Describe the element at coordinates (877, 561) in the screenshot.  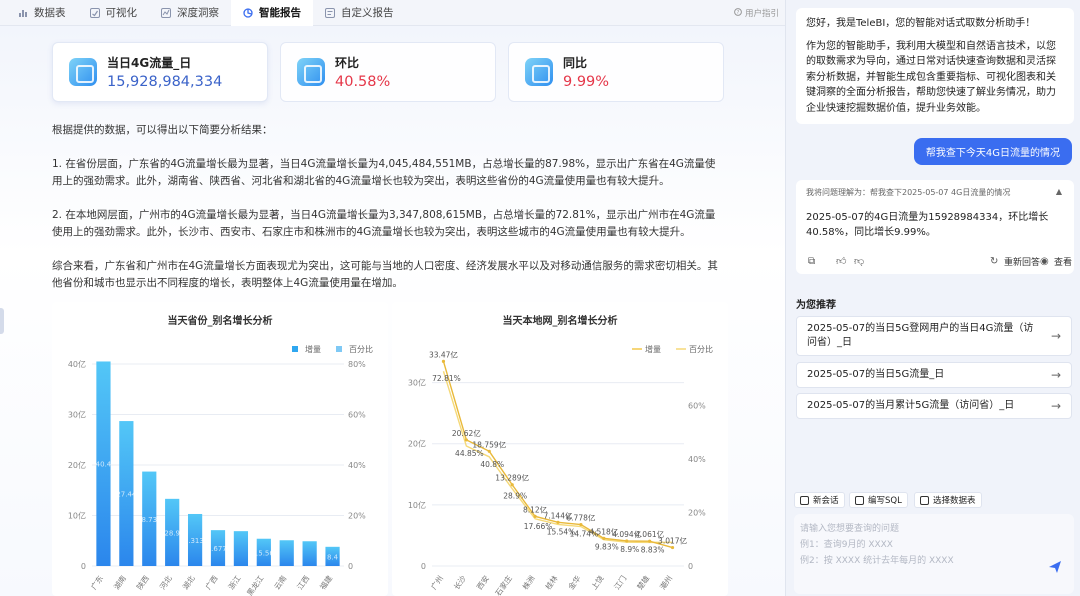
I see `input-placeholder: 例2：按 XXXX 统计去年每月的 XXXX` at that location.